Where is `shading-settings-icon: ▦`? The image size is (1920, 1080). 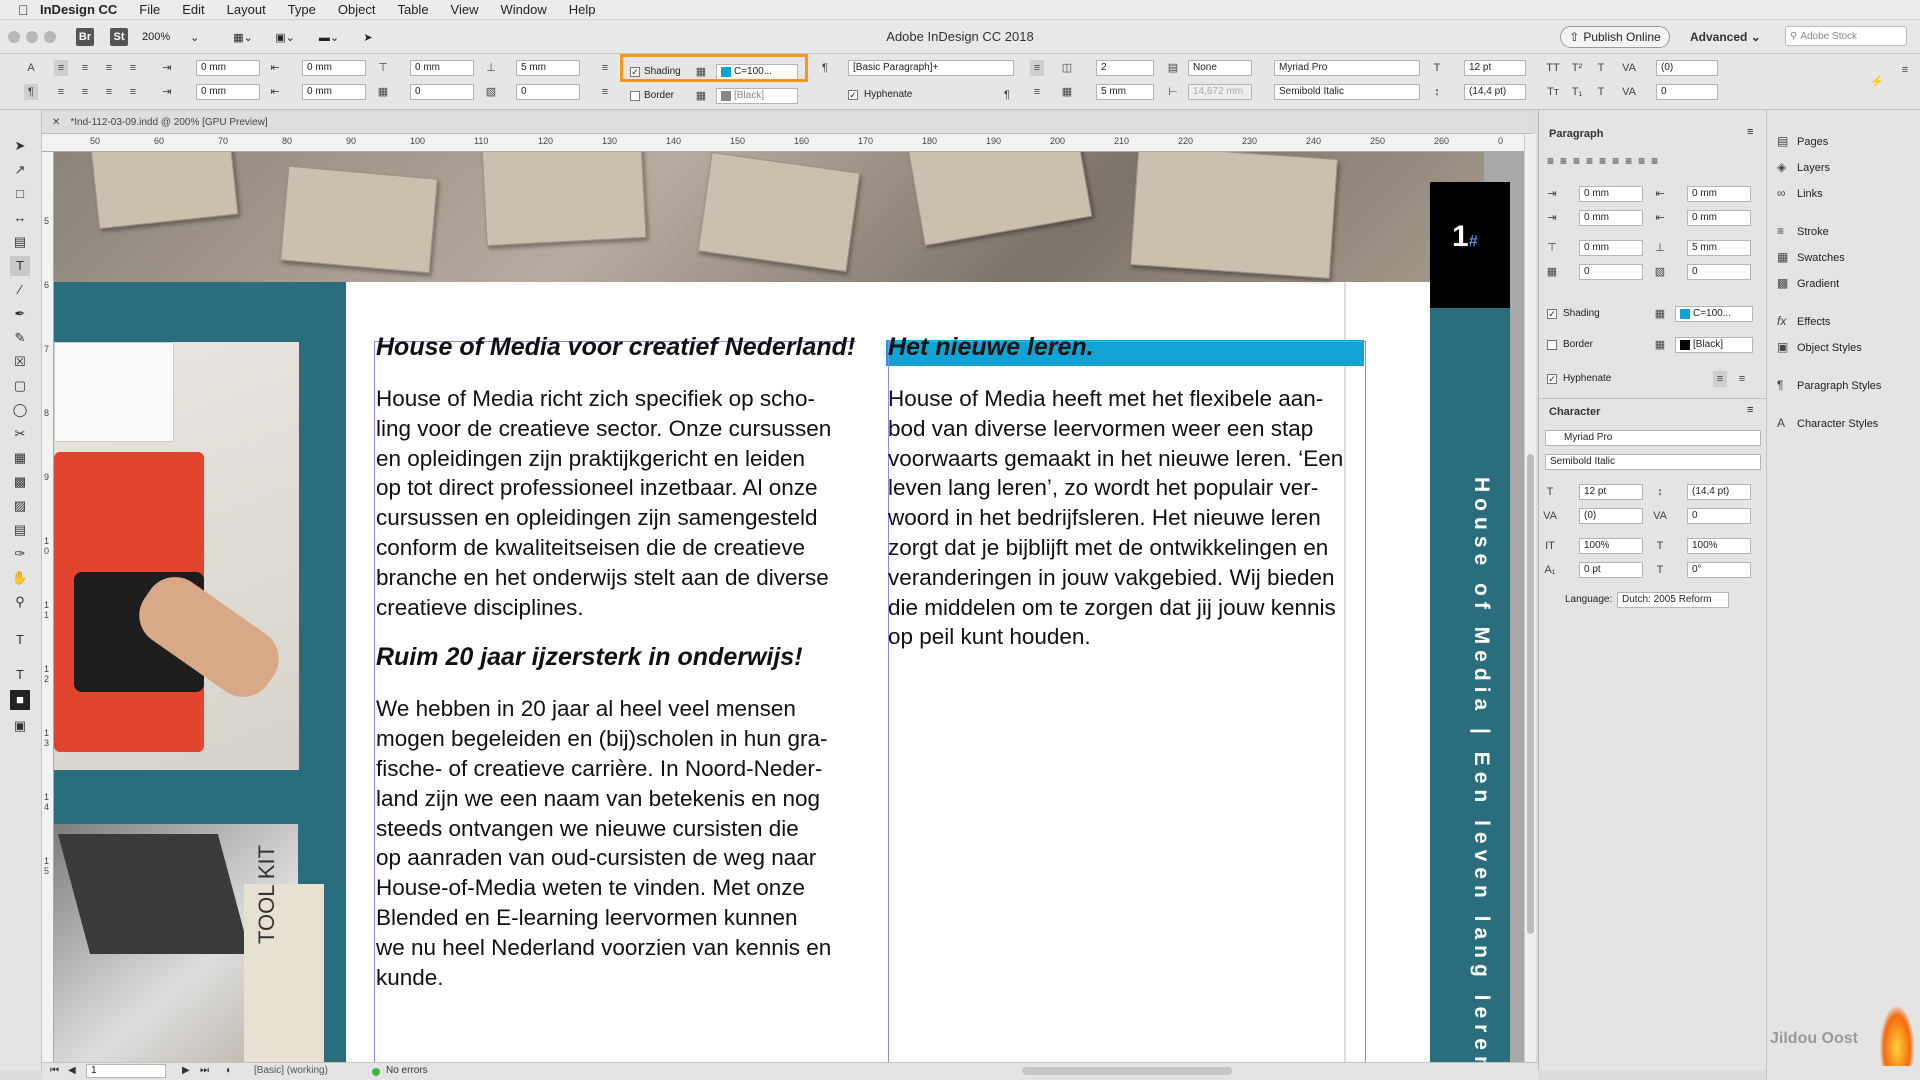 shading-settings-icon: ▦ is located at coordinates (1660, 314).